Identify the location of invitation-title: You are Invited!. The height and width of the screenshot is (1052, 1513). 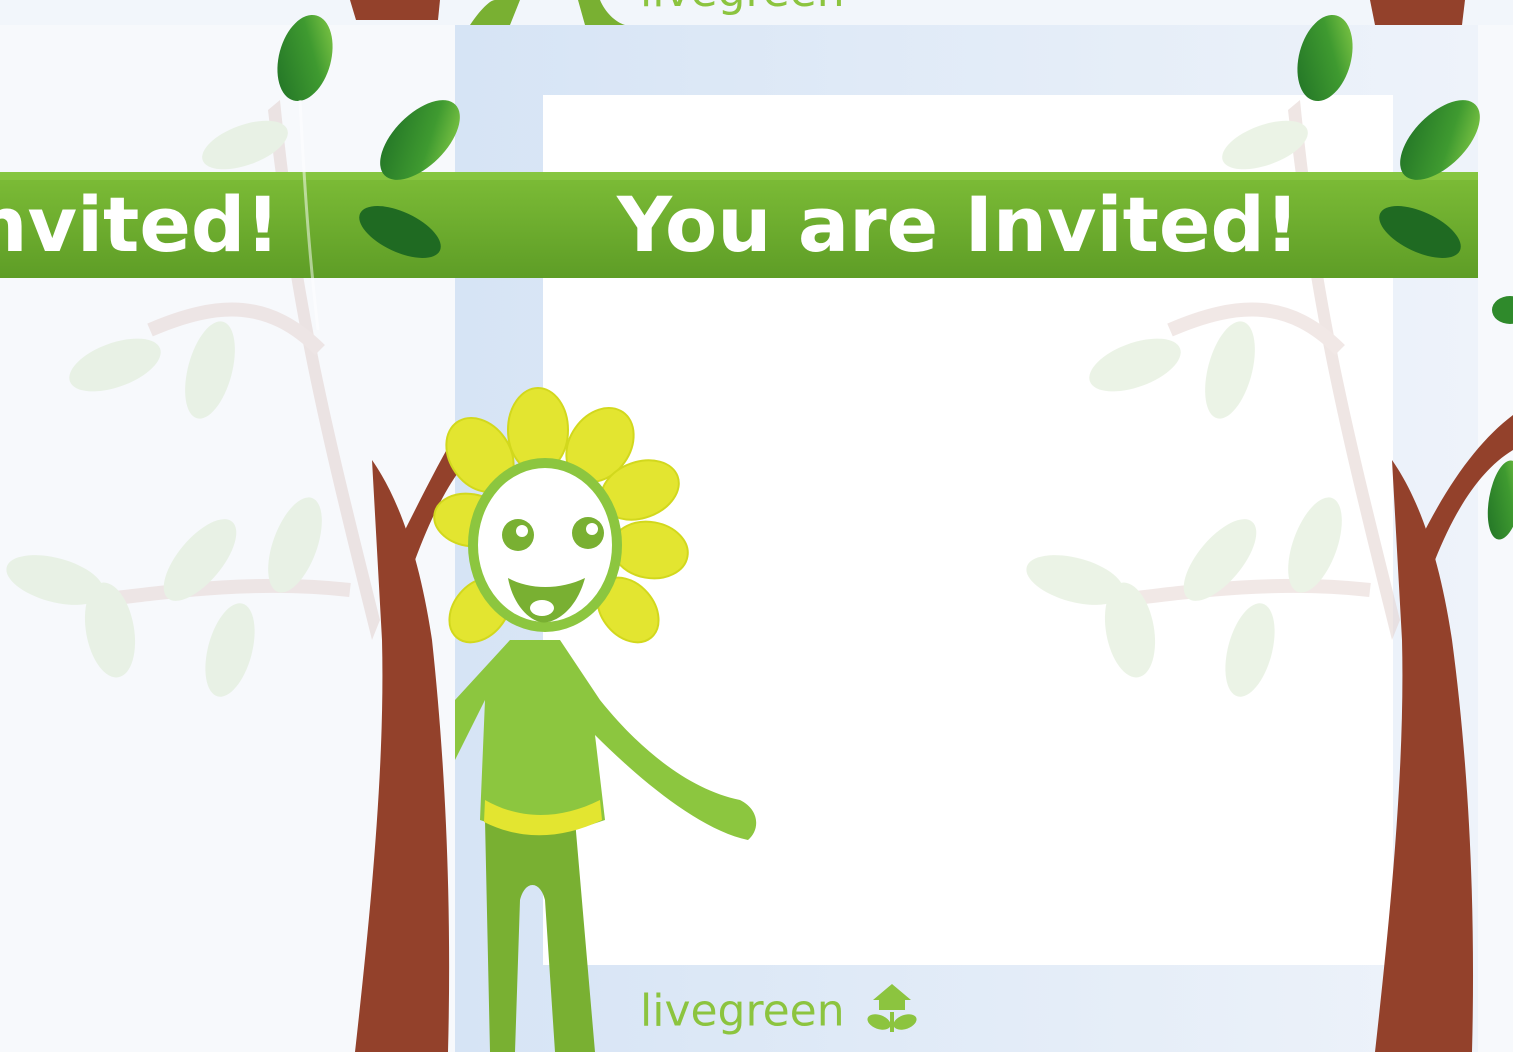
(958, 224).